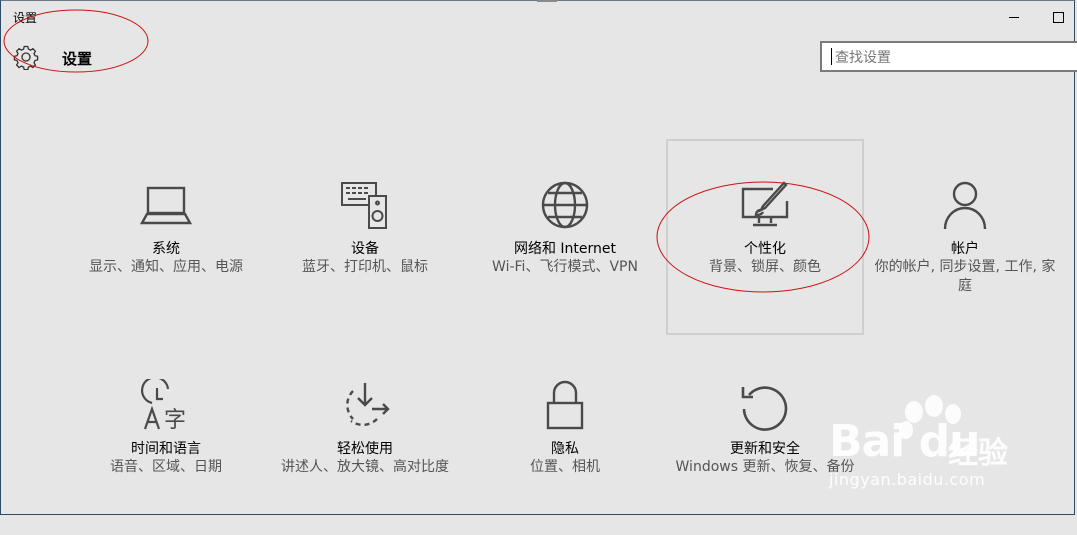  What do you see at coordinates (978, 453) in the screenshot?
I see `watermark-brand-suffix: 经验` at bounding box center [978, 453].